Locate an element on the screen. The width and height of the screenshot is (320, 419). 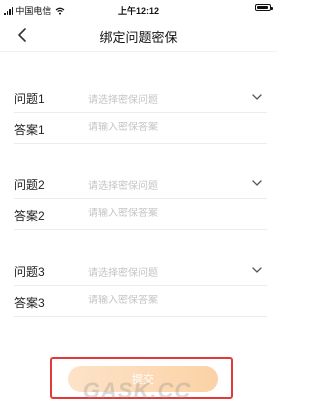
chevron-left-icon is located at coordinates (22, 35).